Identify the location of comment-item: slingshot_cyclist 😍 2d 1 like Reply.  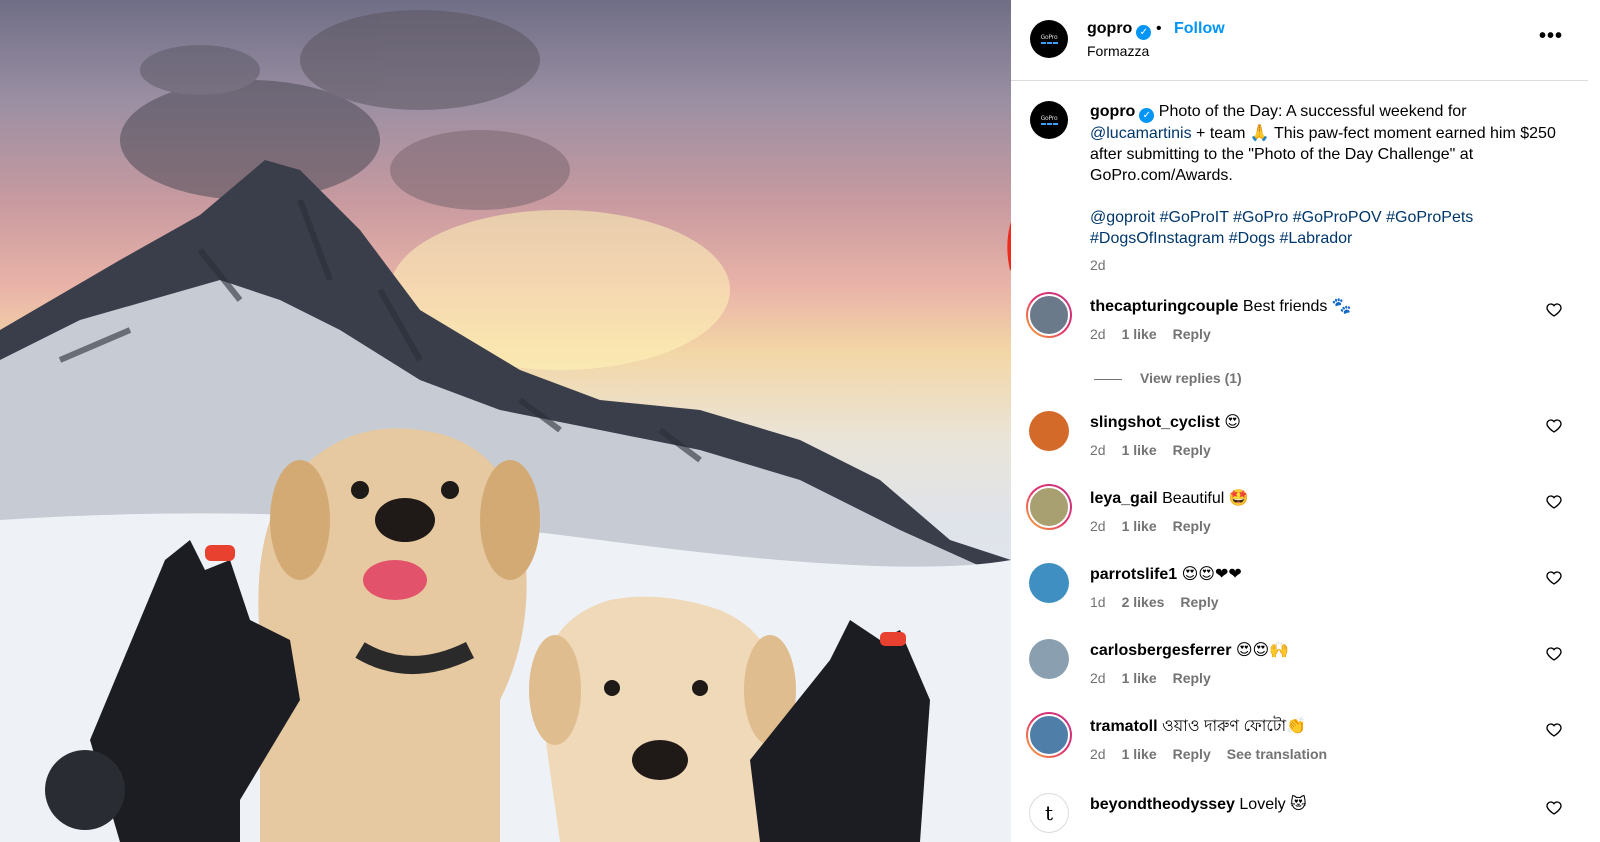
(1305, 443).